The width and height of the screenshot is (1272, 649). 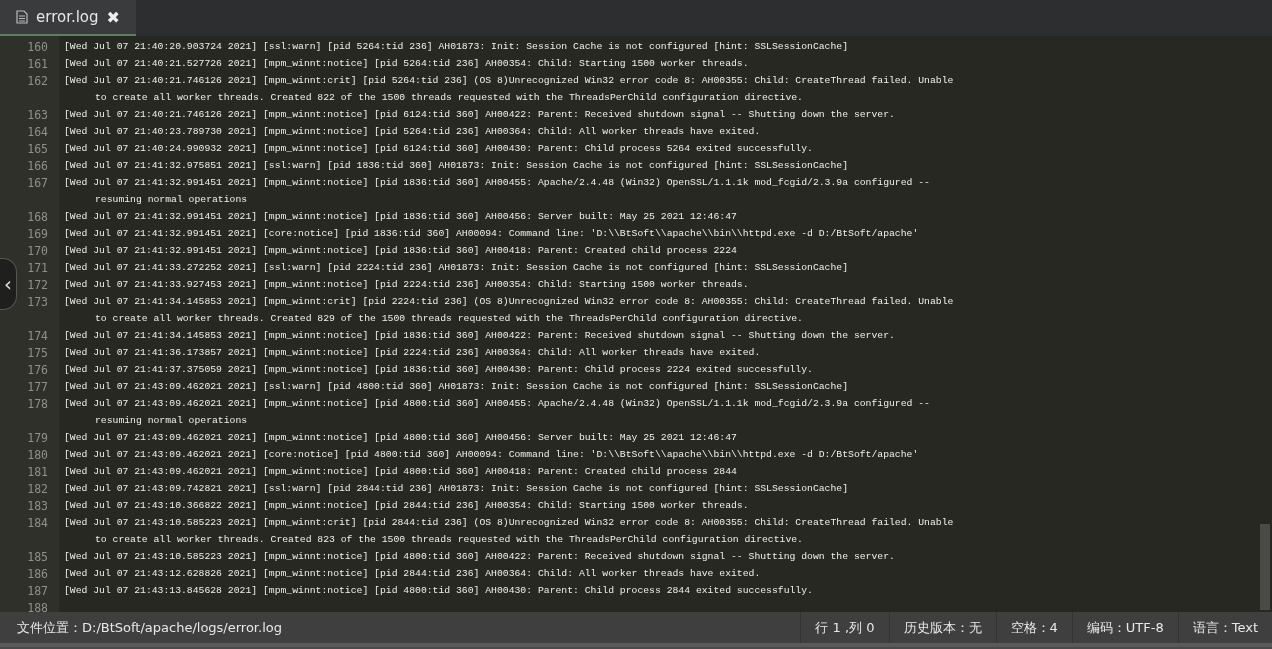 What do you see at coordinates (406, 63) in the screenshot?
I see `log-line: [Wed Jul 07 21:40:21.527726 2021] [mpm_winnt:notice] [pid 5264:tid 236] AH00354: Child: Starting 1500 worker threads.` at bounding box center [406, 63].